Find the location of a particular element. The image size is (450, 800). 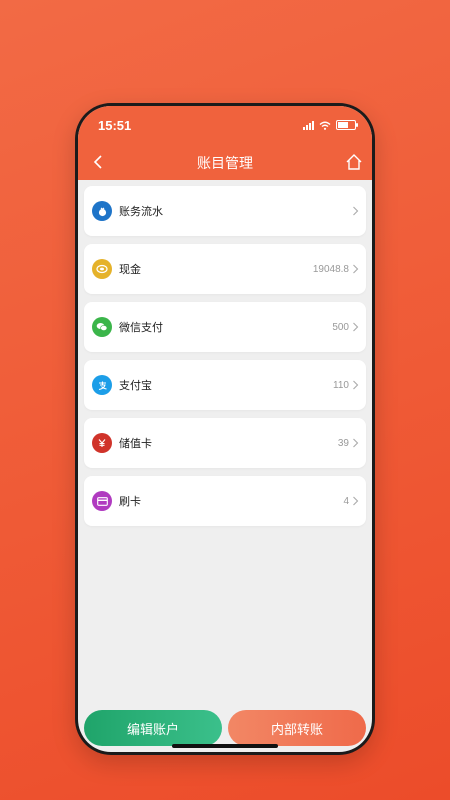

bottom-action-bar: 编辑账户 内部转账 is located at coordinates (225, 728).